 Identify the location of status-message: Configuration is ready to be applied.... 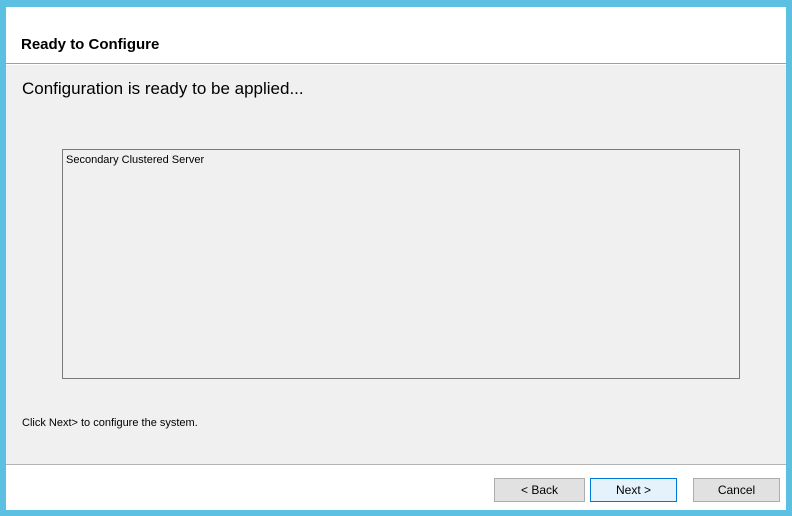
(163, 88).